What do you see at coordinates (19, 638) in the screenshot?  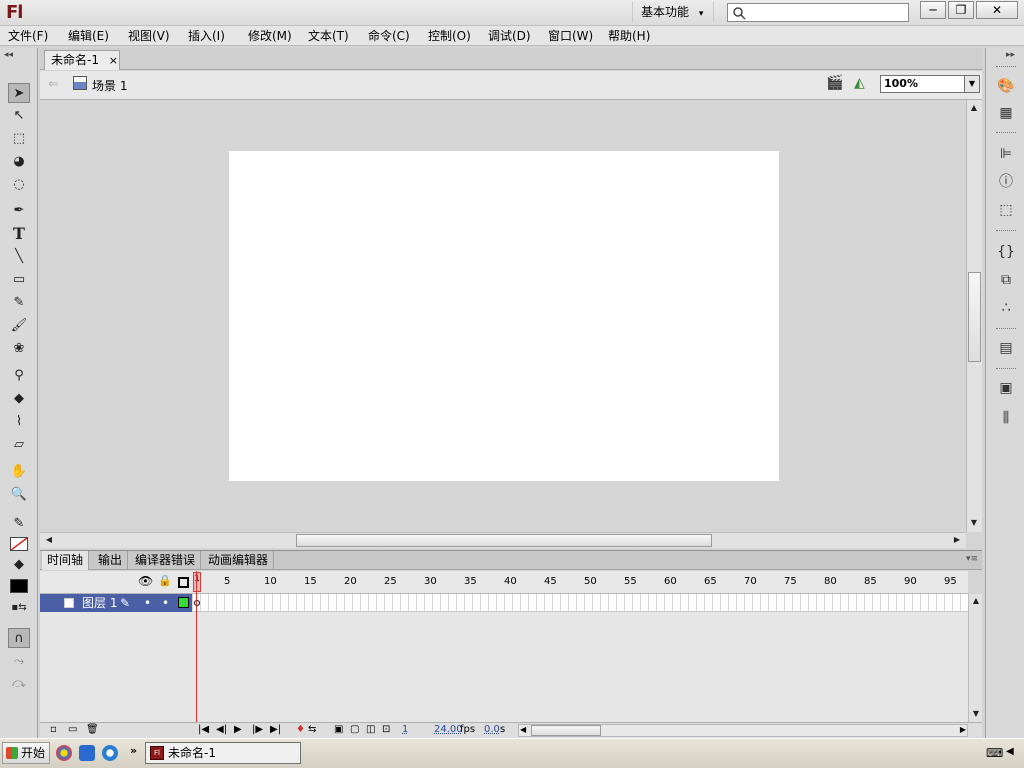 I see `snap-to-objects-icon: ∩` at bounding box center [19, 638].